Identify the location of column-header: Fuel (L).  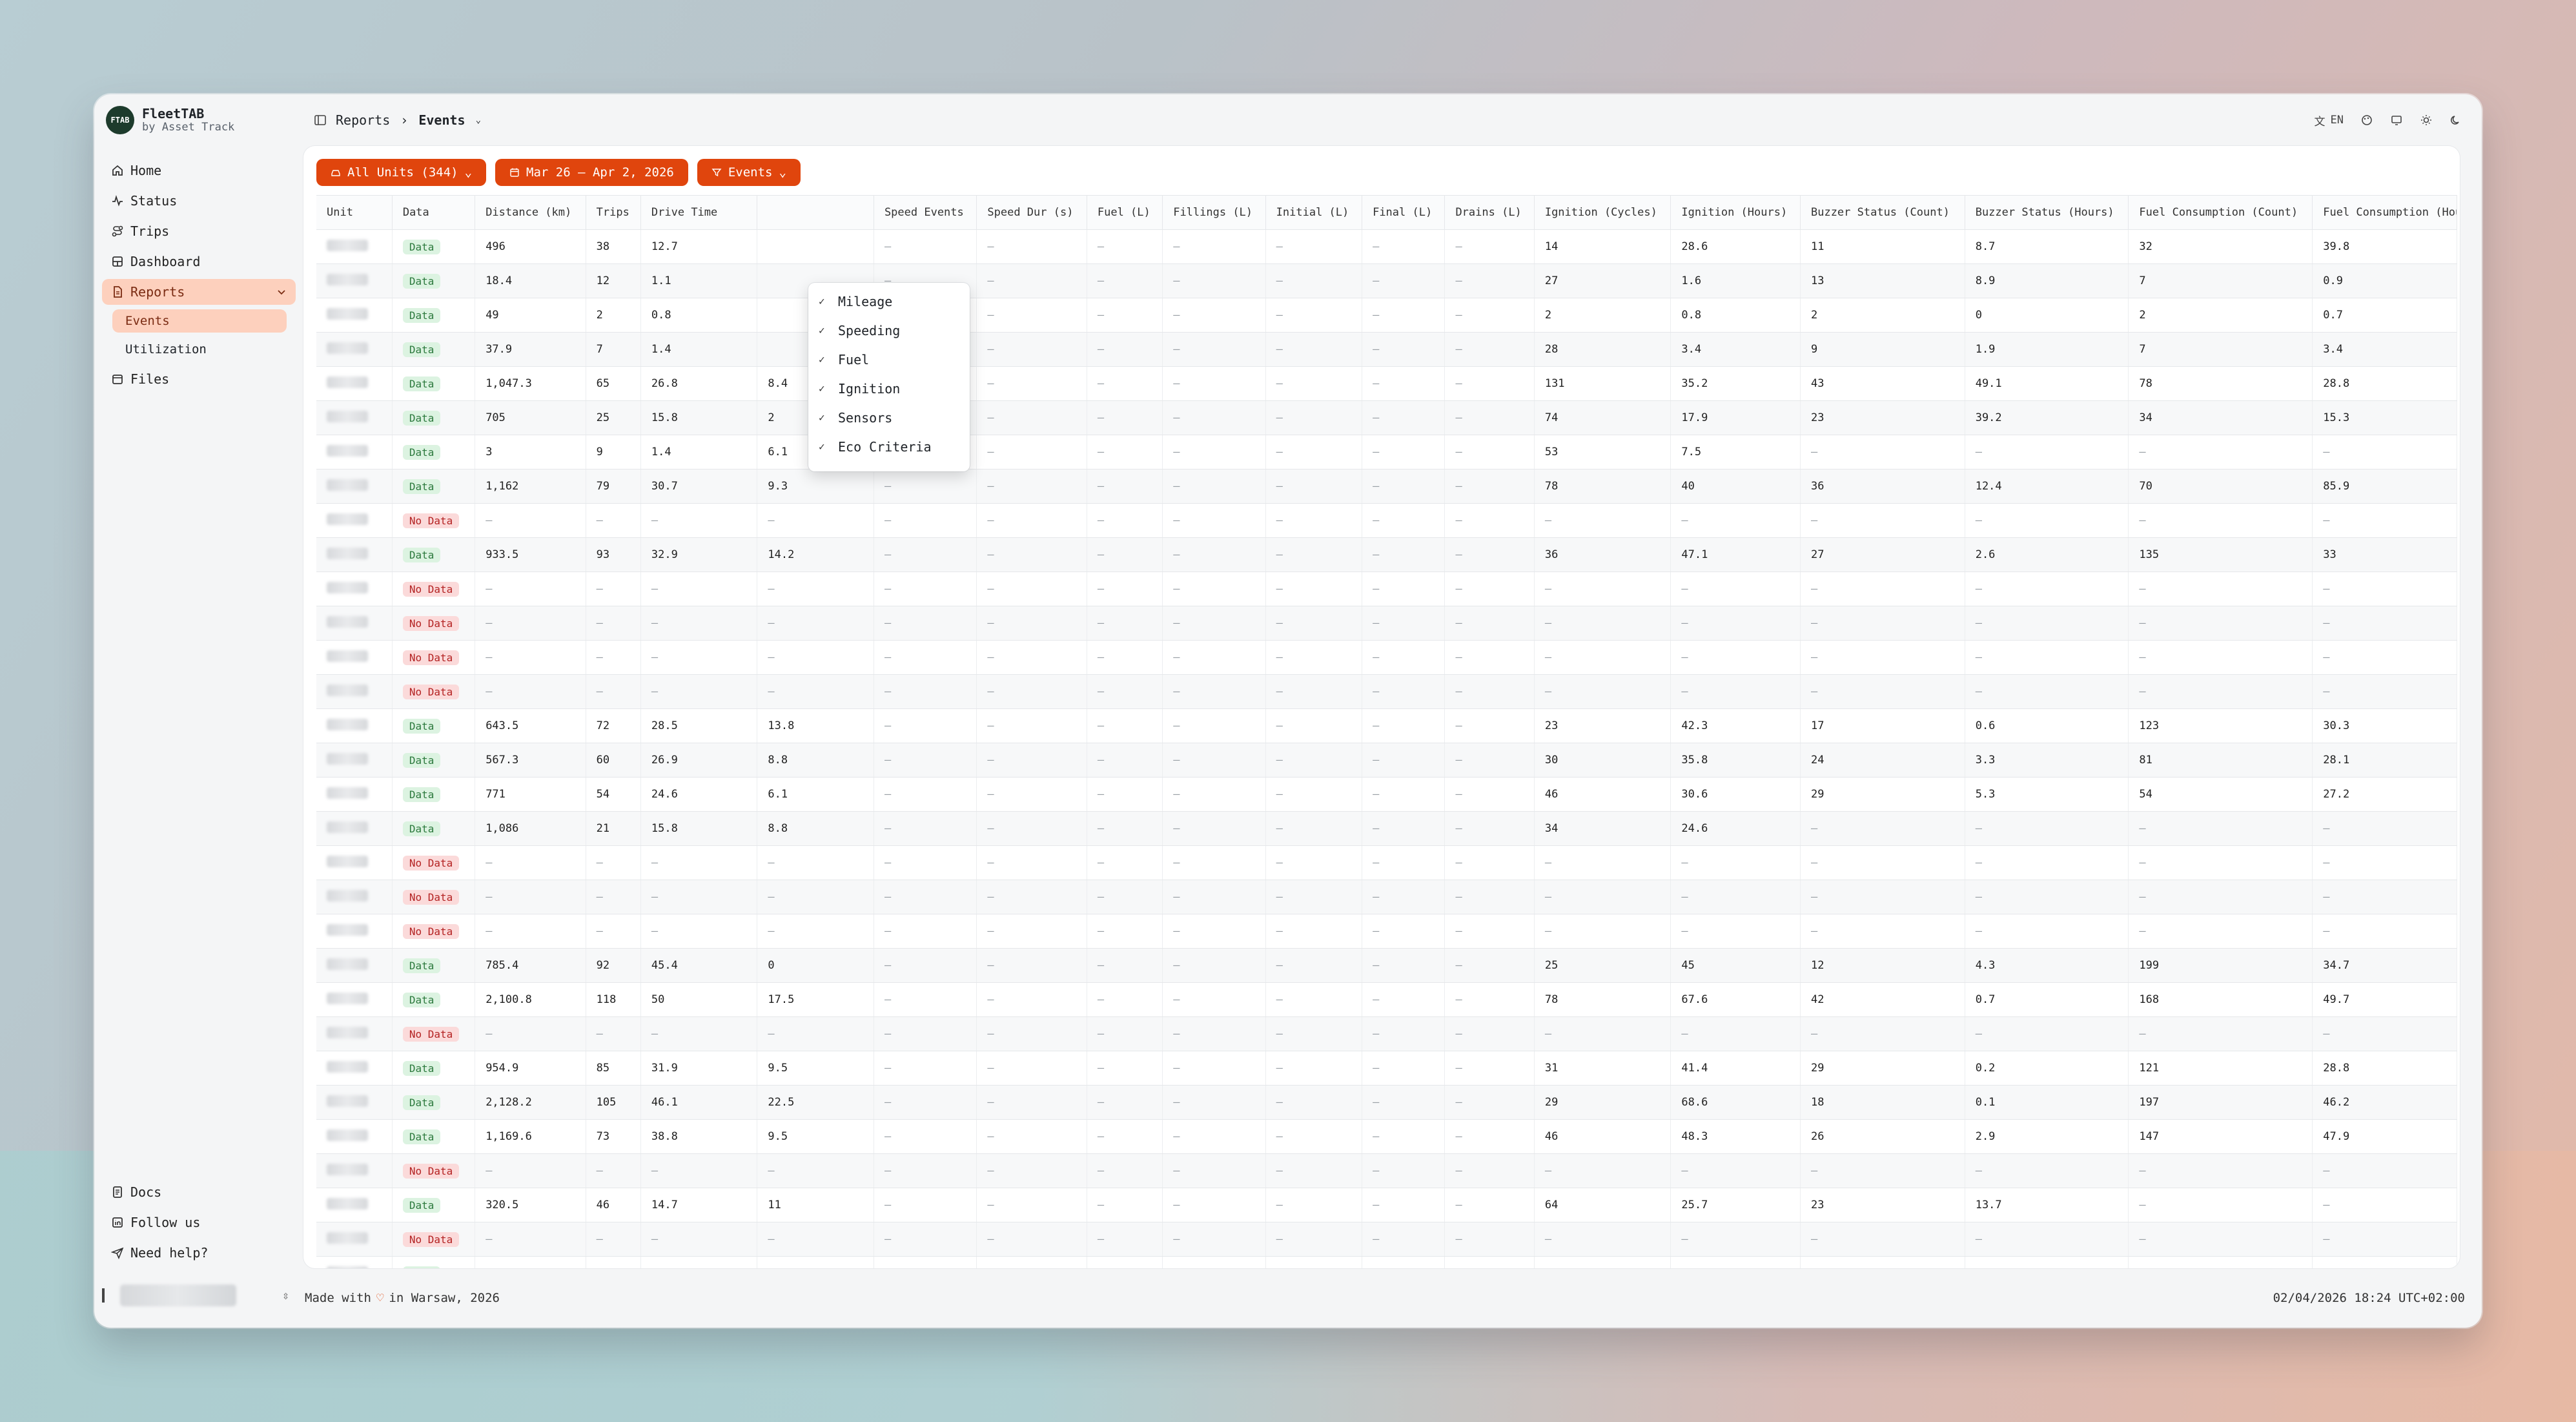
(1125, 213).